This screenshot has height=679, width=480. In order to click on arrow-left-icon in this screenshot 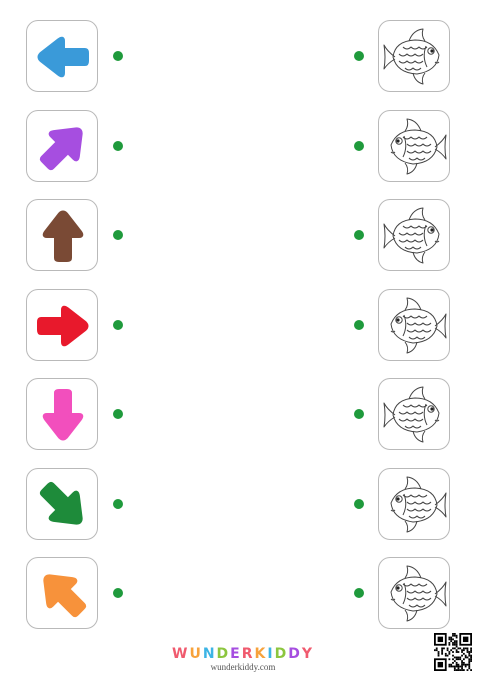, I will do `click(63, 57)`.